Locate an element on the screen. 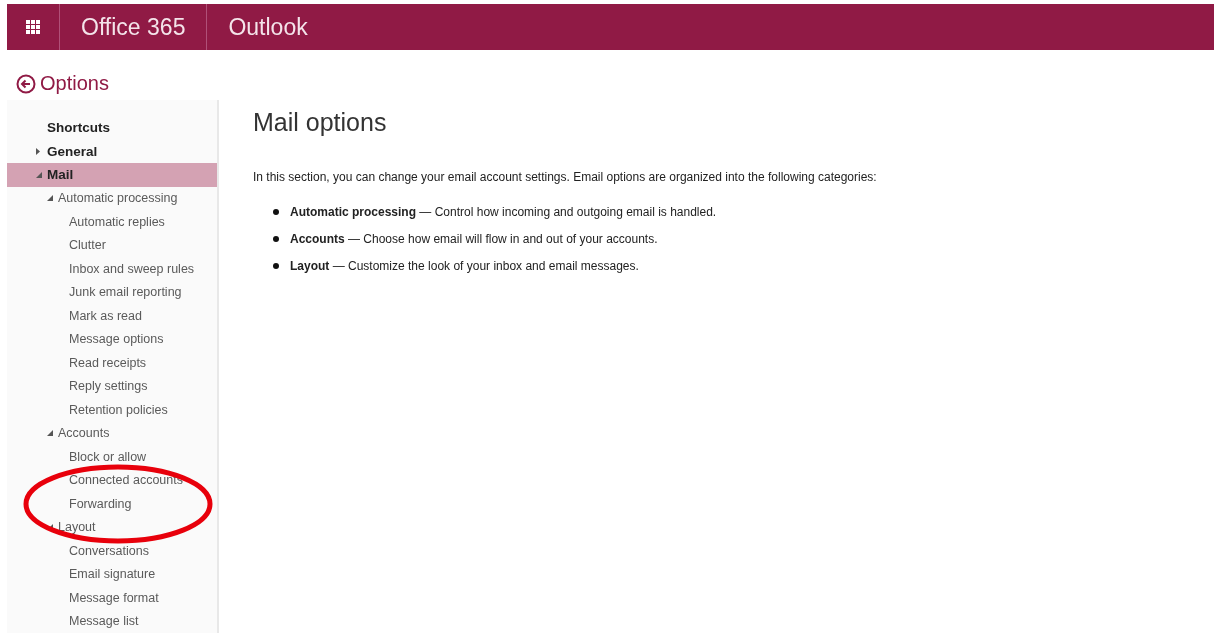  nav-item: Layout is located at coordinates (112, 527).